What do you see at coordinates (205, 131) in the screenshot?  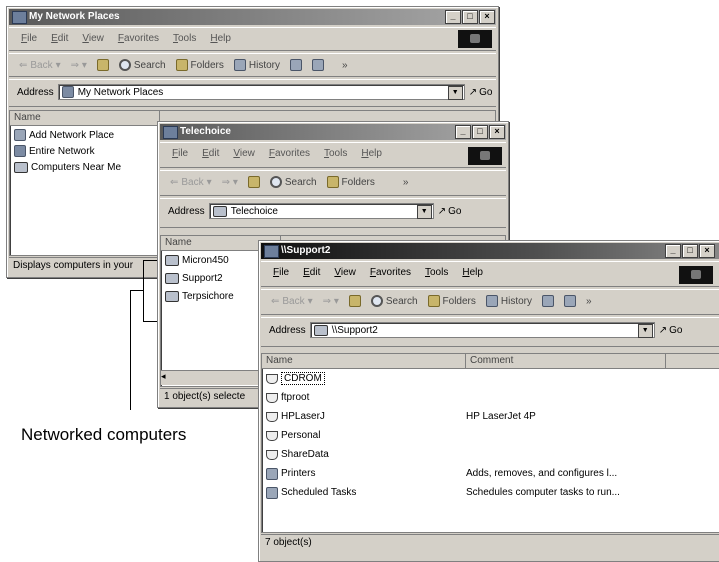 I see `window-title: Telechoice` at bounding box center [205, 131].